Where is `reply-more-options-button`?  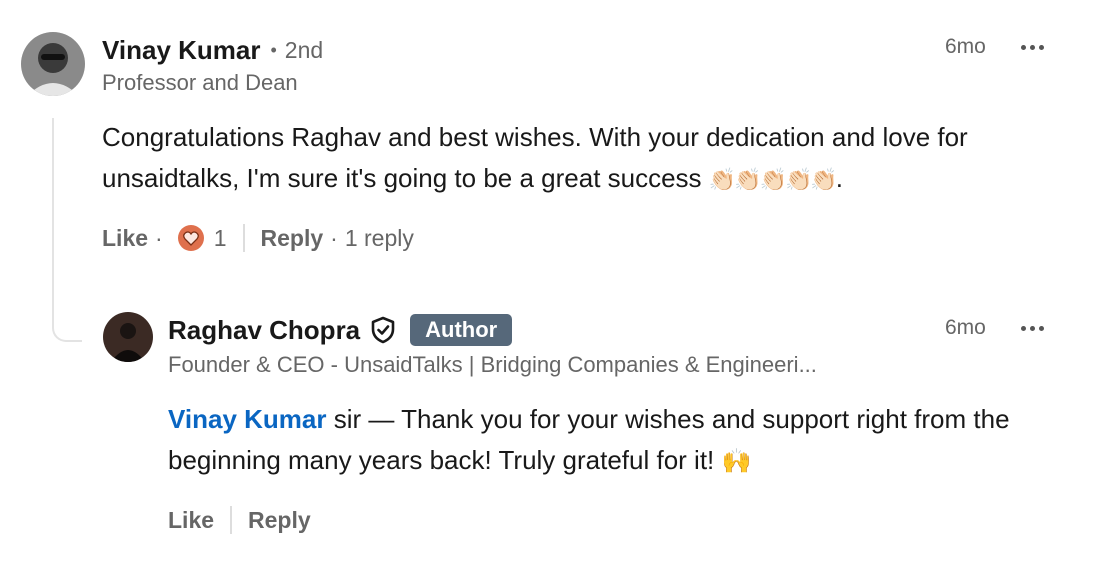 reply-more-options-button is located at coordinates (1032, 328).